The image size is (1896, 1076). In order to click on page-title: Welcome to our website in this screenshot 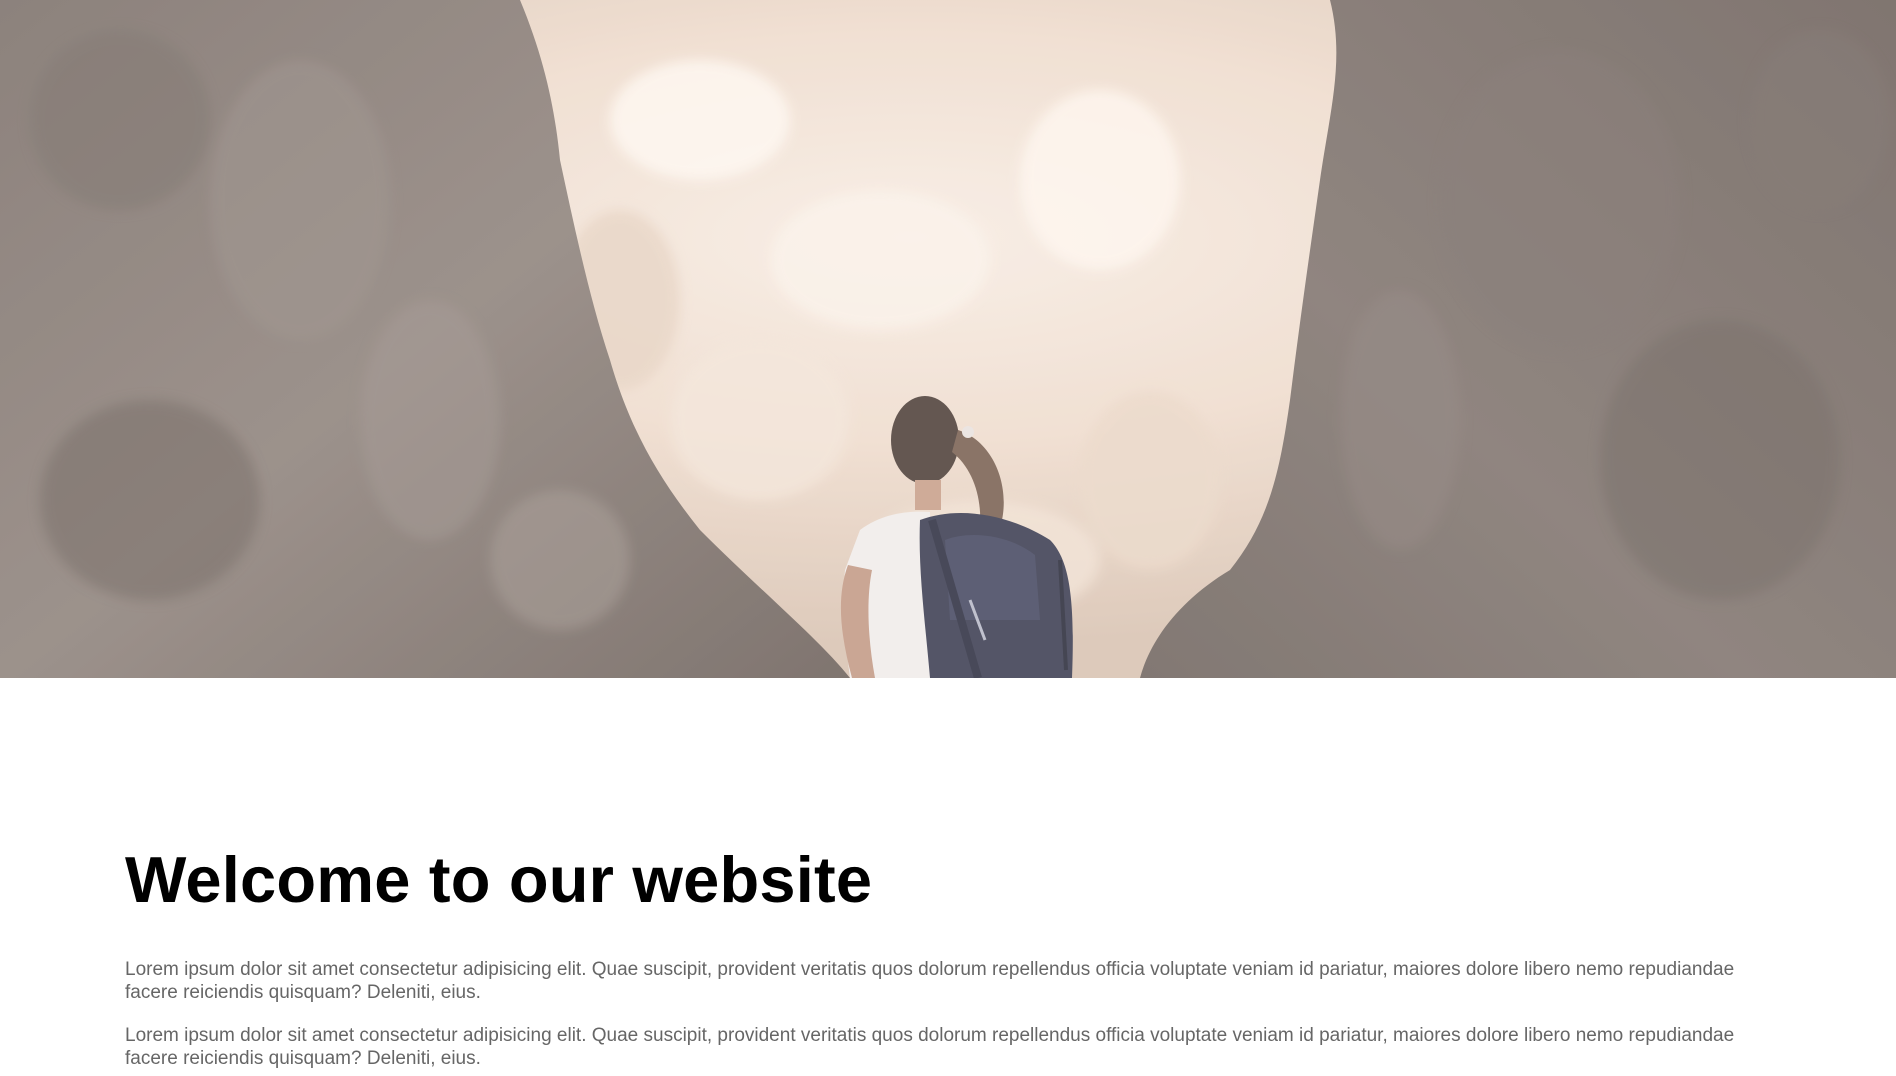, I will do `click(499, 879)`.